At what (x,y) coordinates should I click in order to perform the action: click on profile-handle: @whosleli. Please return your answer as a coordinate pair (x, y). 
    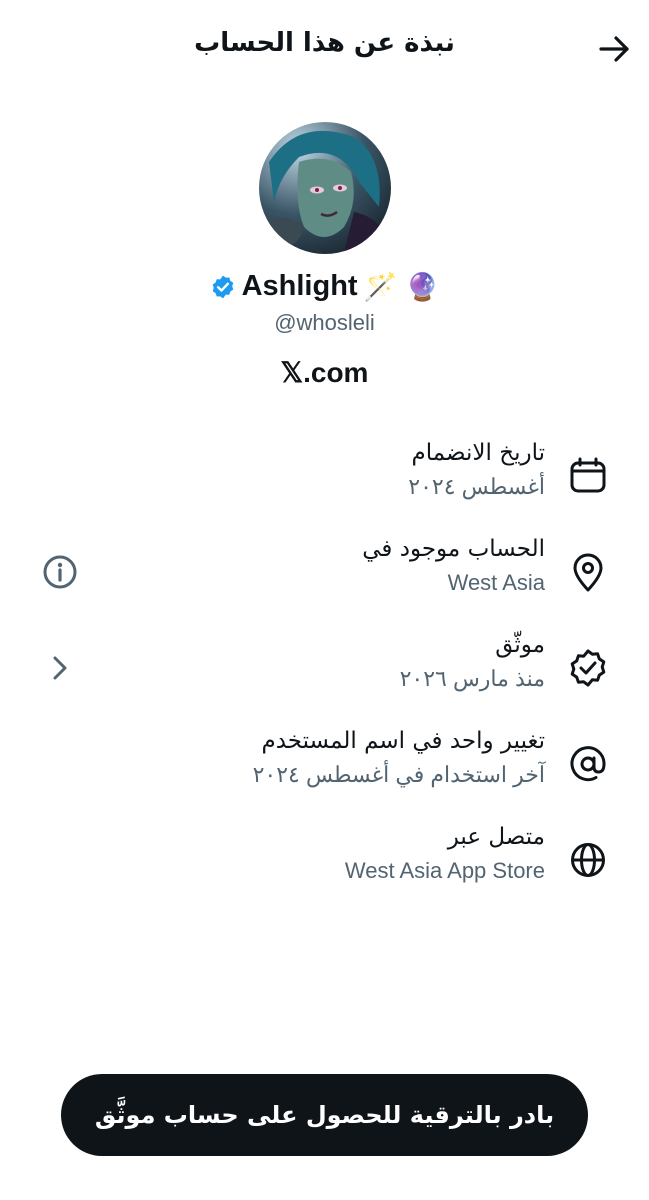
    Looking at the image, I should click on (324, 322).